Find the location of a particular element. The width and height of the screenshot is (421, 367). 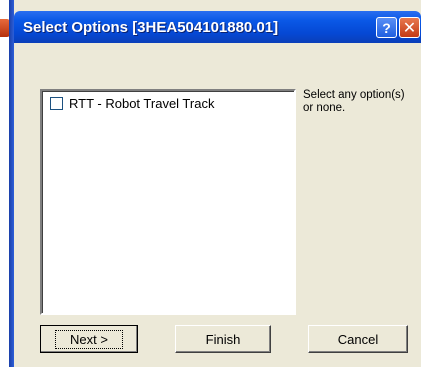

list-item: RTT - Robot Travel Track is located at coordinates (132, 103).